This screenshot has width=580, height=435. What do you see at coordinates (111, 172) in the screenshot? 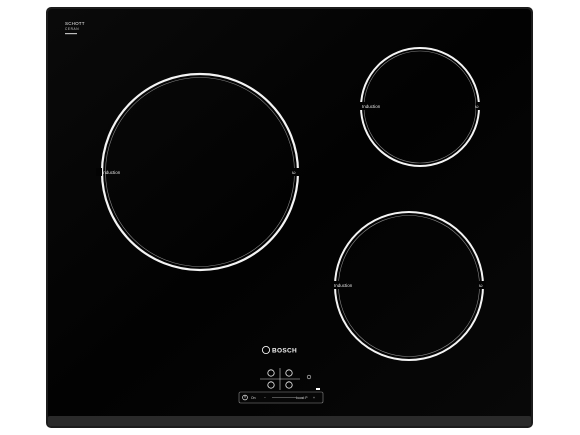
I see `zone-label-large: Induction` at bounding box center [111, 172].